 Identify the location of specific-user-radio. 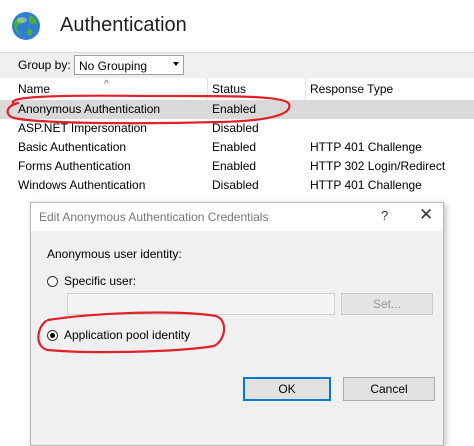
(52, 281).